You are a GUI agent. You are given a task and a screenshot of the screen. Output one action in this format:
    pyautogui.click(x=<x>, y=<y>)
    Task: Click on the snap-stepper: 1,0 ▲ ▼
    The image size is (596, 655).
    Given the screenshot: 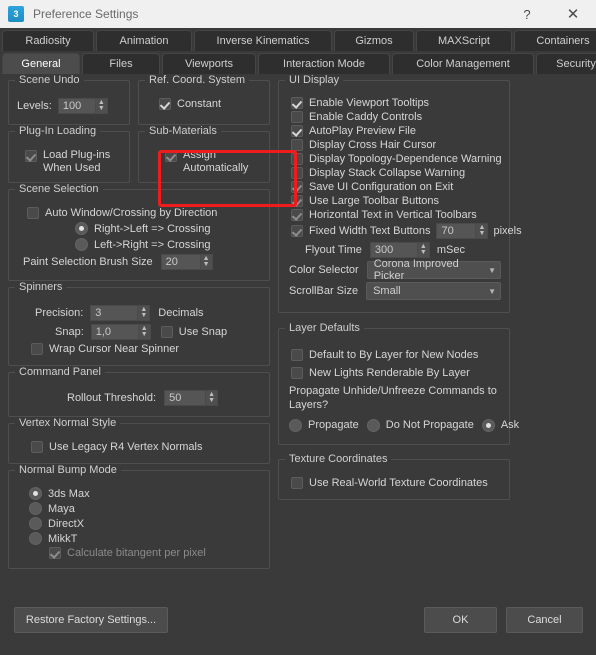 What is the action you would take?
    pyautogui.click(x=120, y=332)
    